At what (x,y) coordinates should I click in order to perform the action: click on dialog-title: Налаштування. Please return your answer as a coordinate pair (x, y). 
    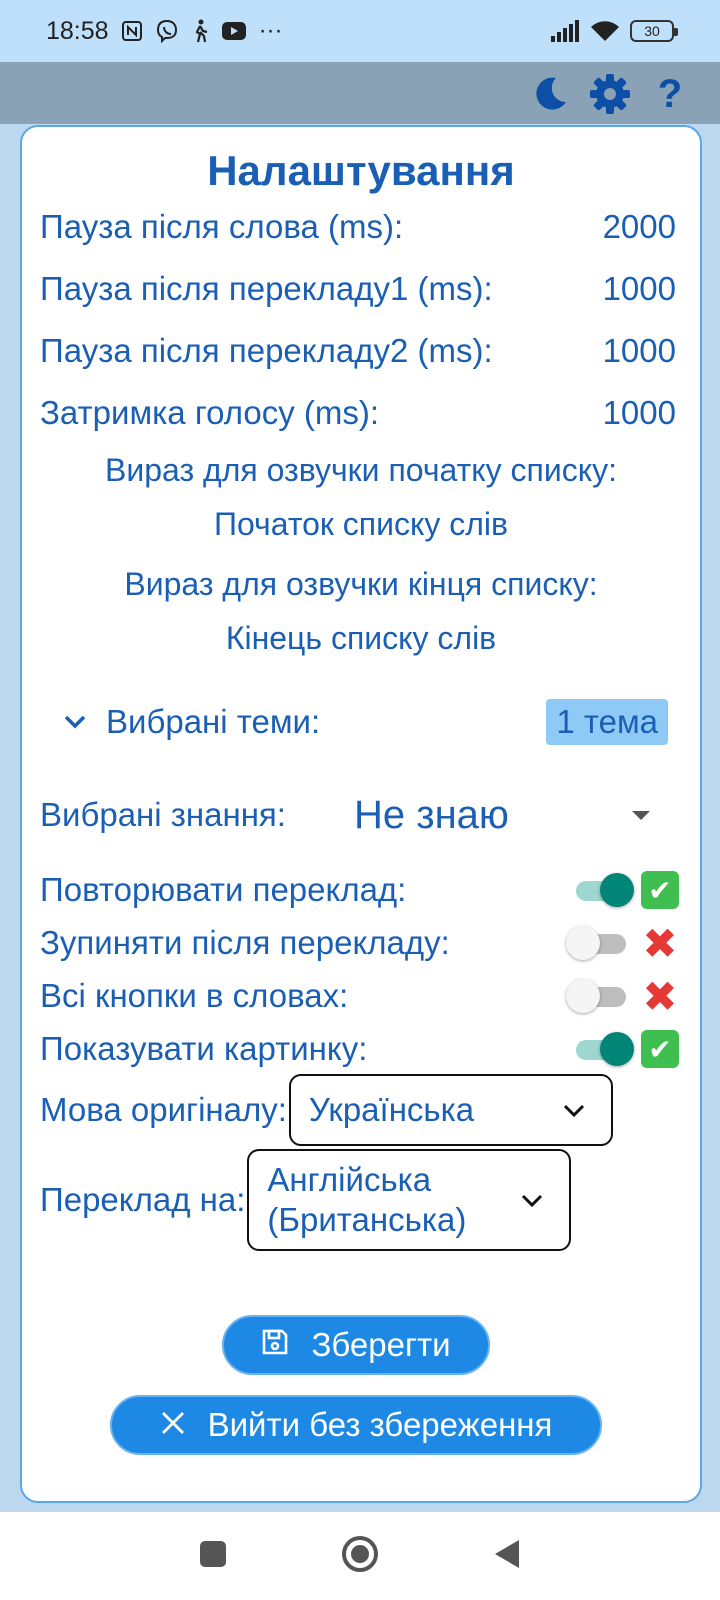
    Looking at the image, I should click on (361, 170).